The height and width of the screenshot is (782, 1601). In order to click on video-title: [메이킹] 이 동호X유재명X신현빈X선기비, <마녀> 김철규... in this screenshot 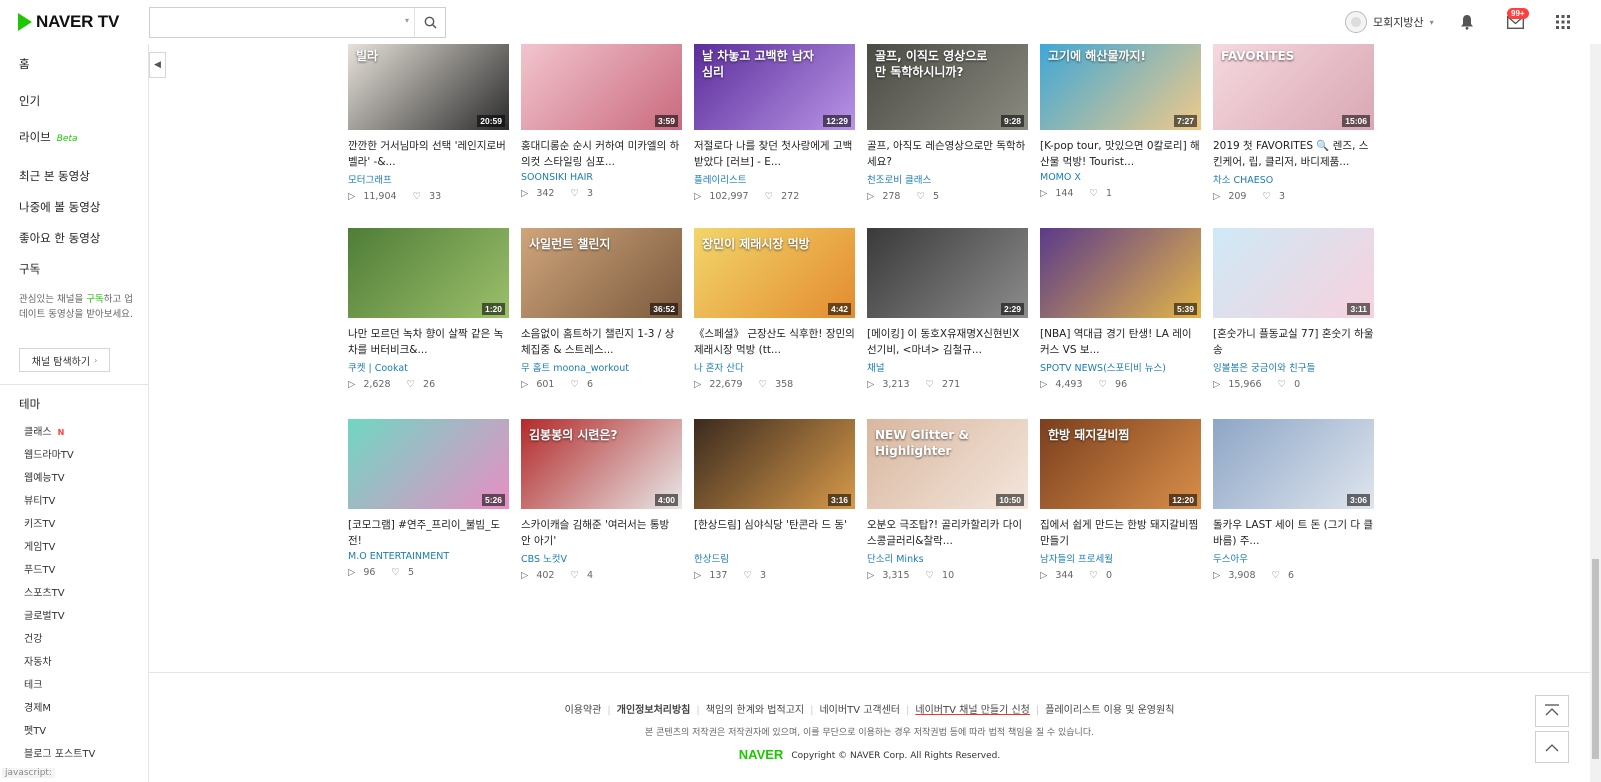, I will do `click(947, 342)`.